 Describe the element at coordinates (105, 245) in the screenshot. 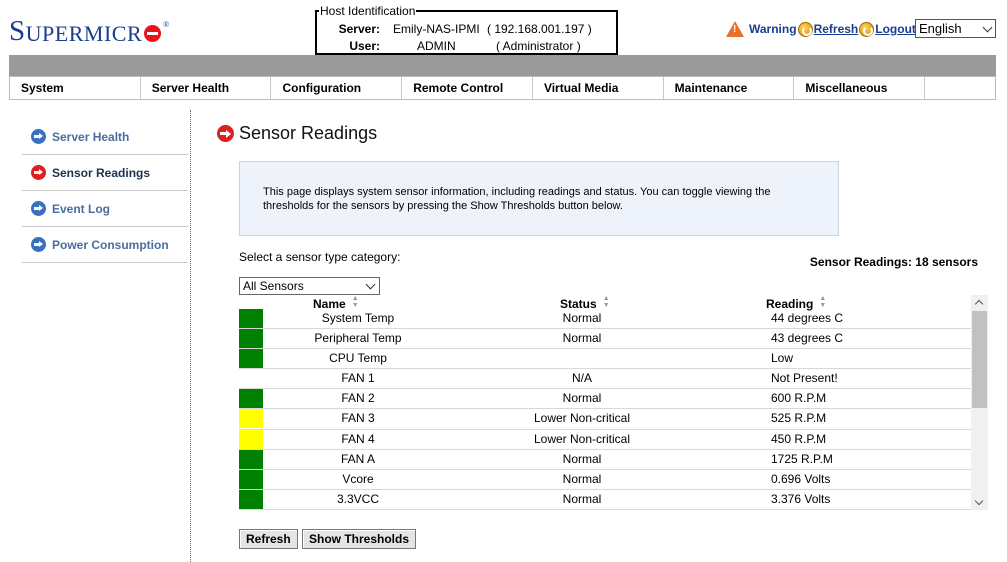

I see `sidebar-item-power-consumption: Power Consumption` at that location.